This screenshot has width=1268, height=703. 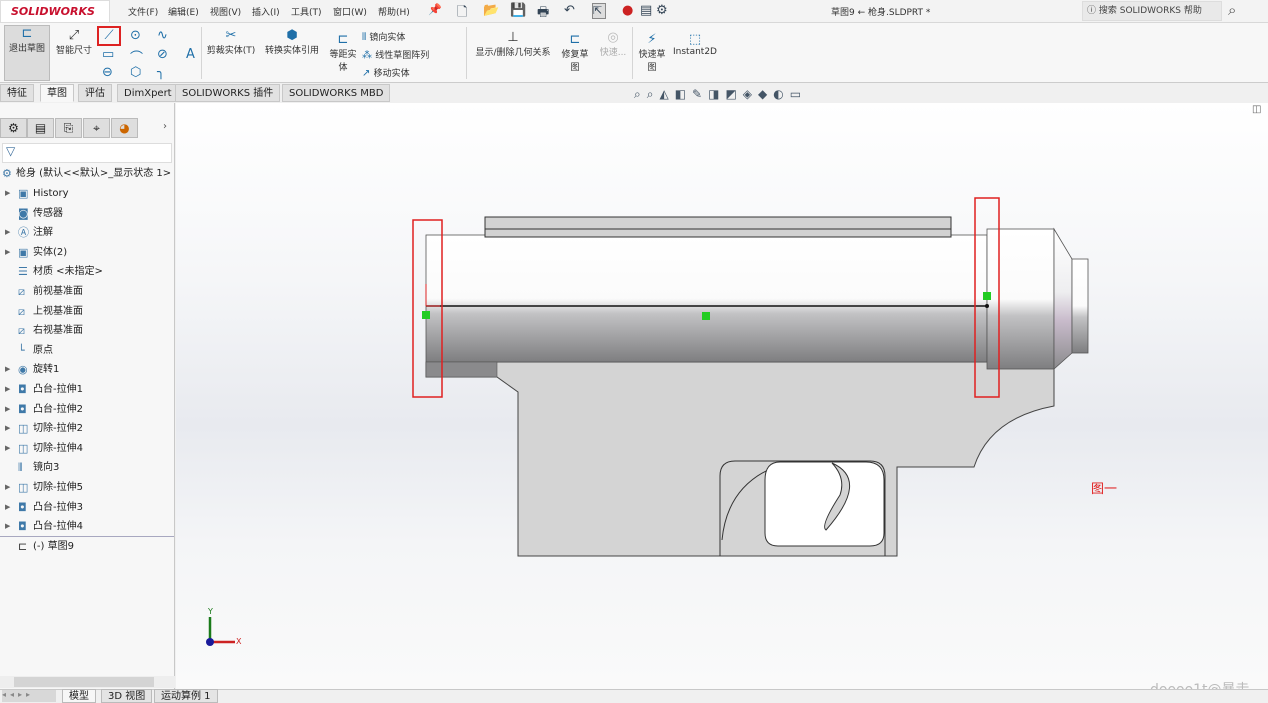 I want to click on tab-scroll-arrows: ◂◂▸▸, so click(x=29, y=696).